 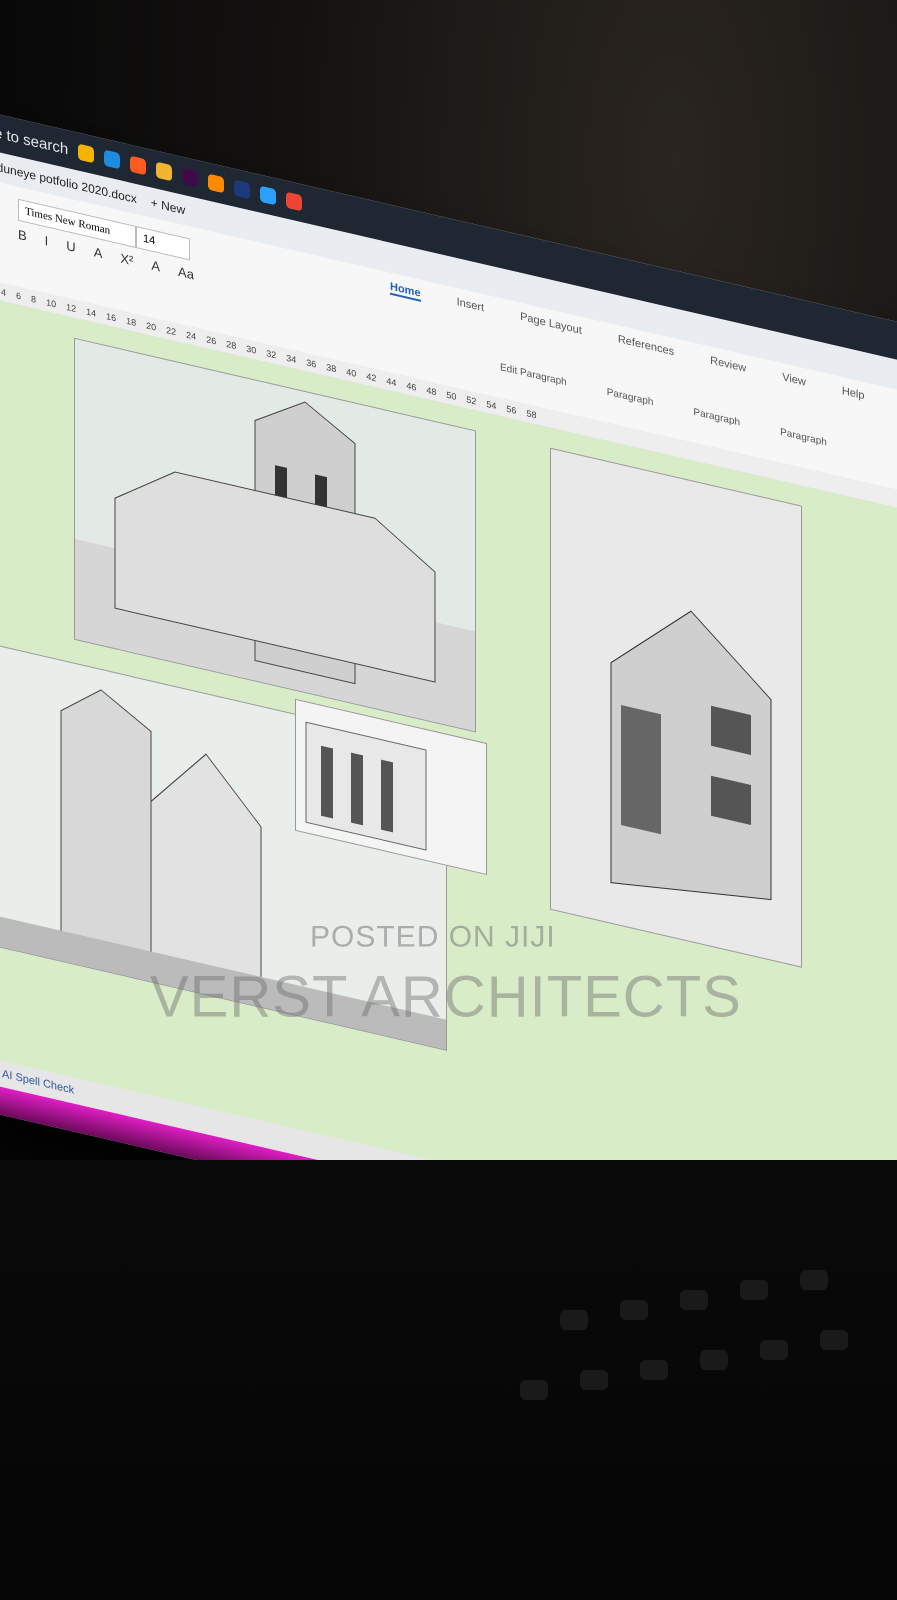 I want to click on change-case-button: Aa, so click(x=186, y=273).